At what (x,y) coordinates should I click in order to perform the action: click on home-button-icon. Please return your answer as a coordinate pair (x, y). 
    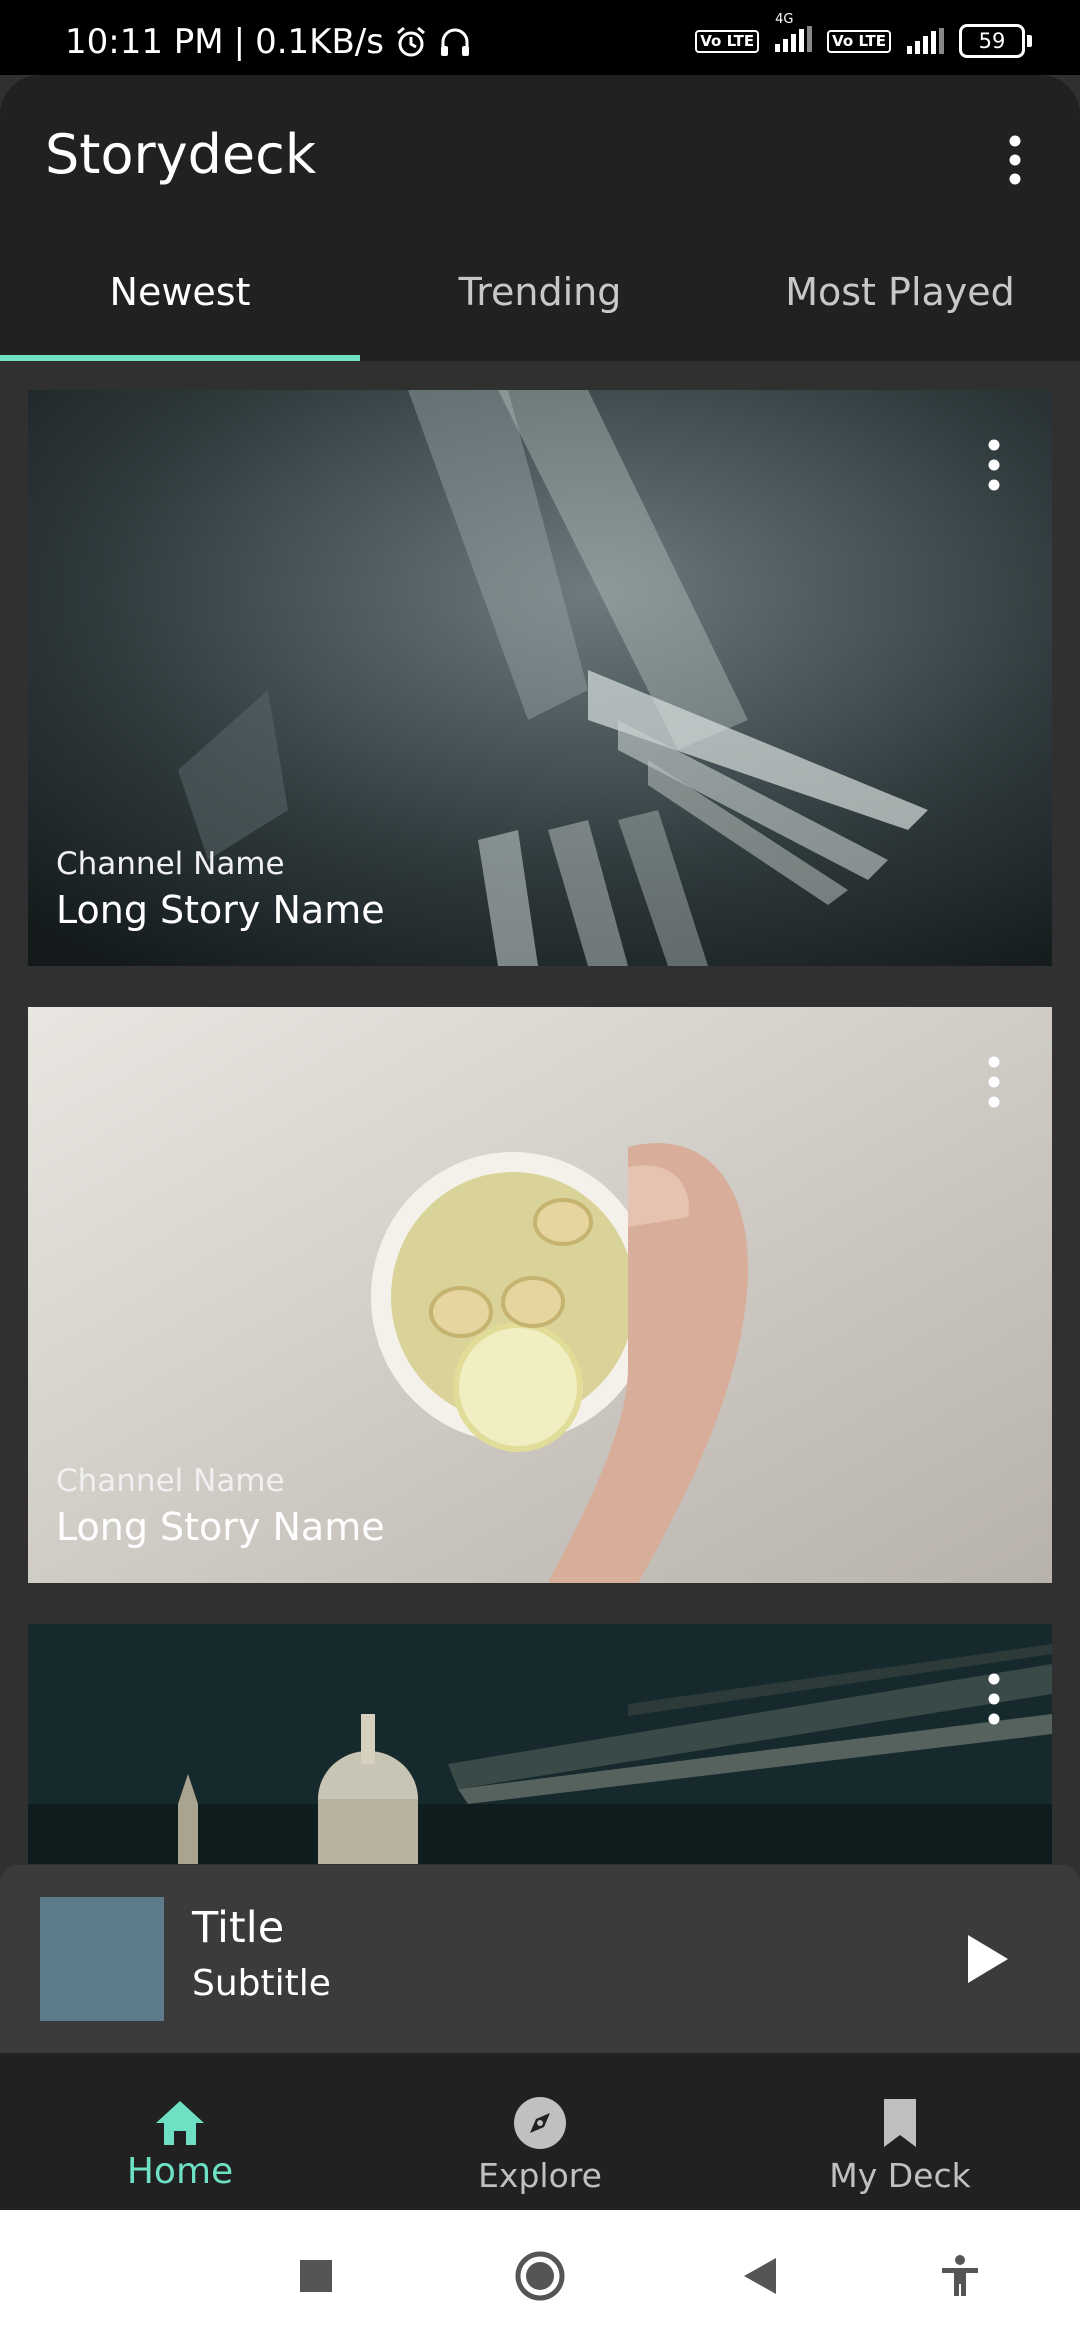
    Looking at the image, I should click on (540, 2276).